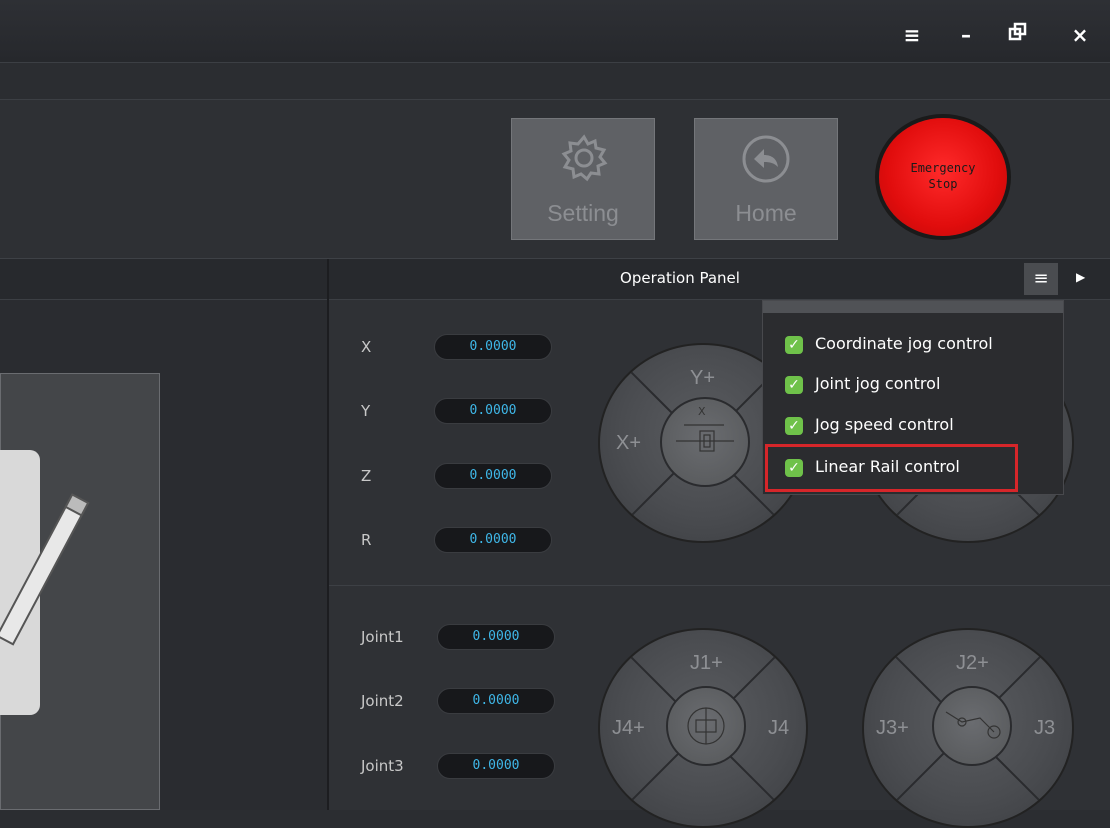  Describe the element at coordinates (628, 443) in the screenshot. I see `jog-x-plus-button: X+` at that location.